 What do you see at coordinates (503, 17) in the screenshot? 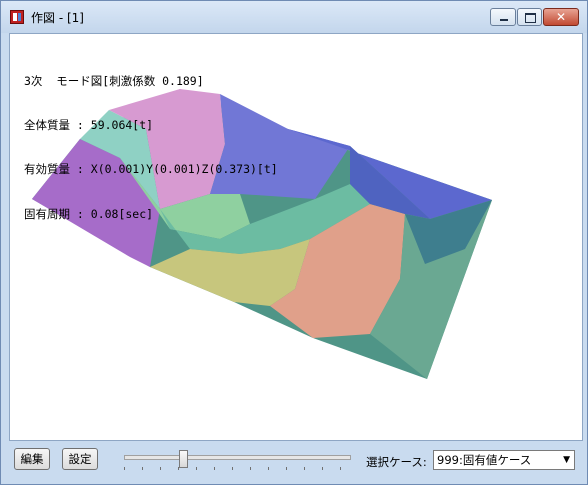
I see `minimize-button` at bounding box center [503, 17].